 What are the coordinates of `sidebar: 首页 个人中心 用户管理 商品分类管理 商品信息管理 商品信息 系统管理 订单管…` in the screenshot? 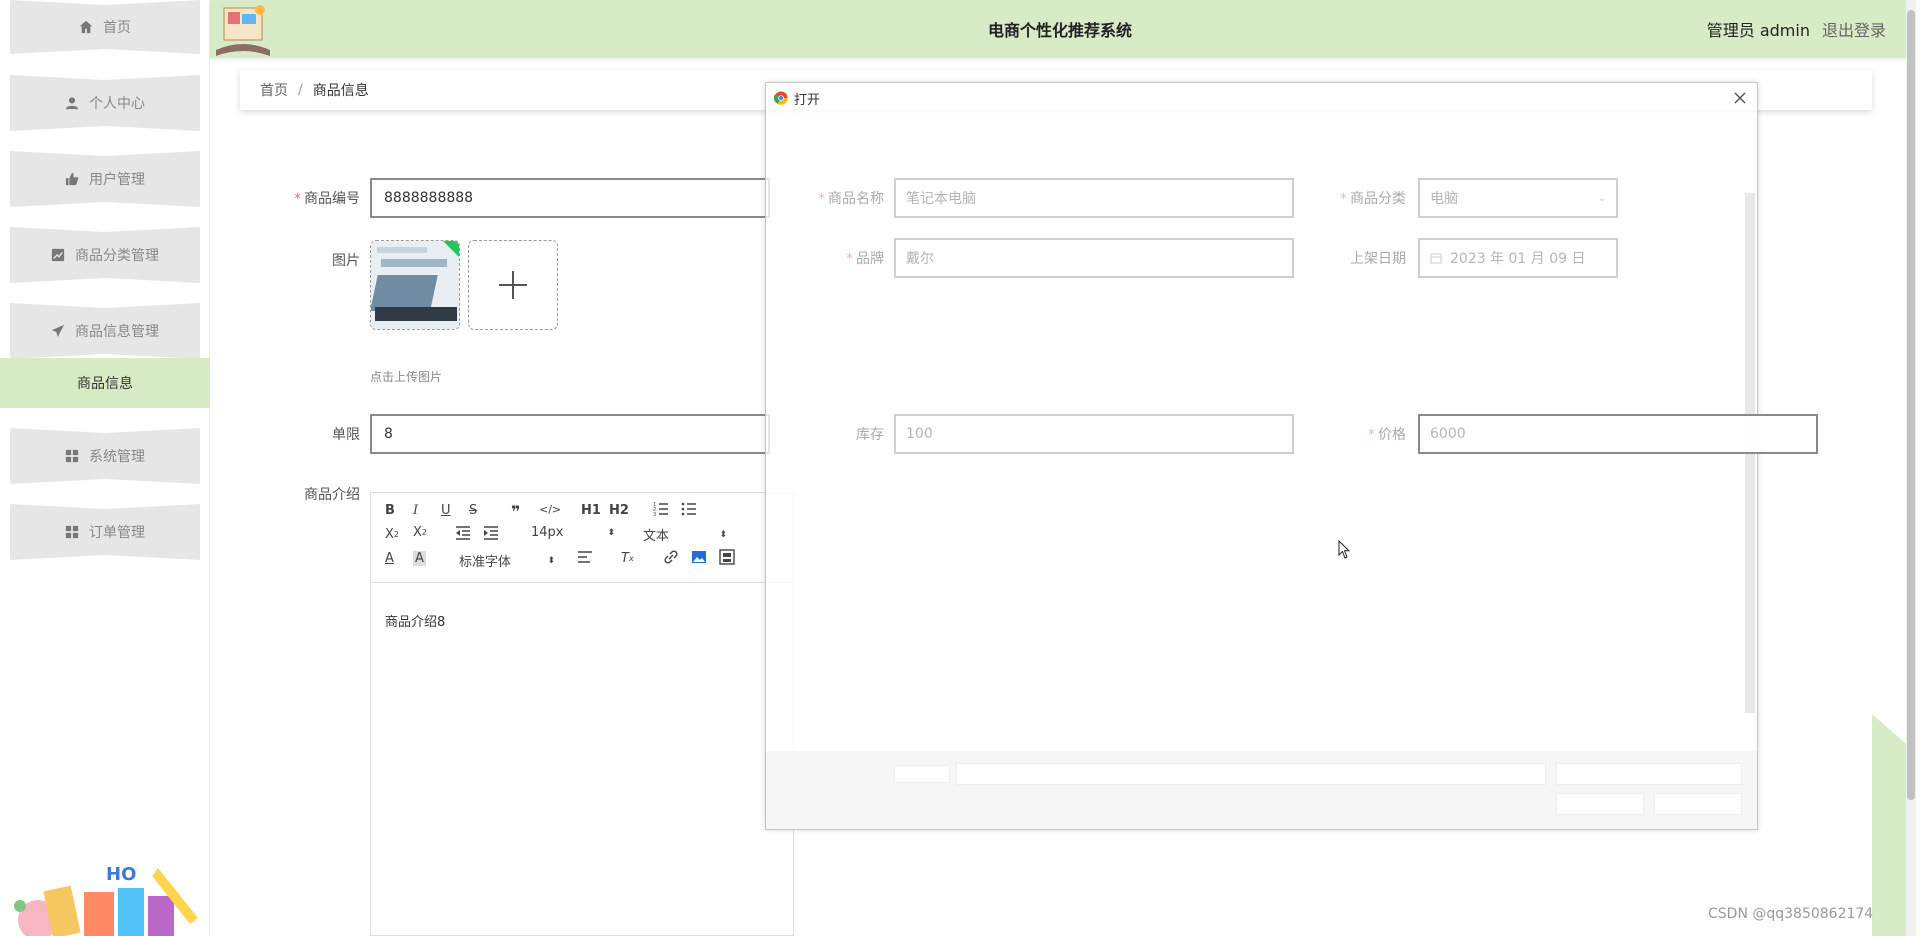 It's located at (105, 468).